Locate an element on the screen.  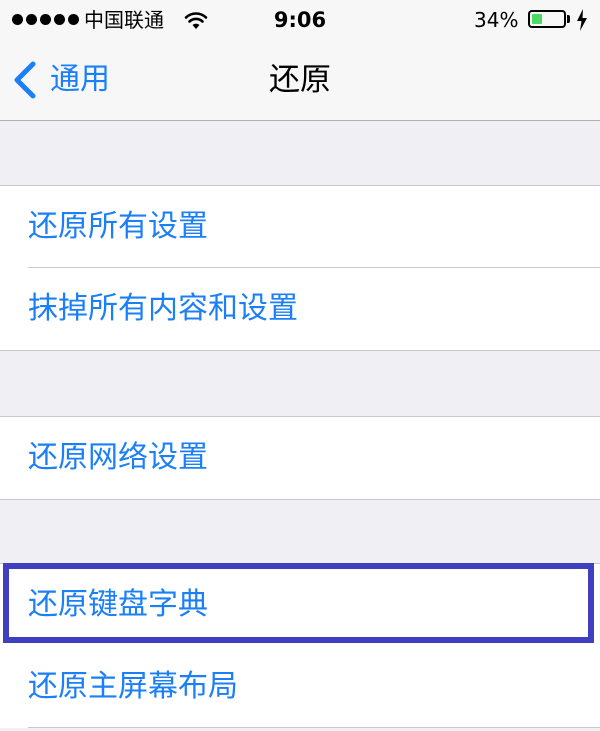
row-label: 还原键盘字典 is located at coordinates (118, 604).